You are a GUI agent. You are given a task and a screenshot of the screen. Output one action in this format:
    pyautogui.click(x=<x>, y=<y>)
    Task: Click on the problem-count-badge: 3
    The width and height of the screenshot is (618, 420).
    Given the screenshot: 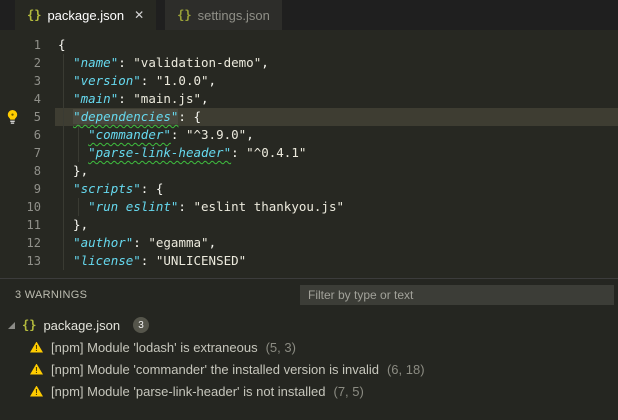 What is the action you would take?
    pyautogui.click(x=141, y=325)
    